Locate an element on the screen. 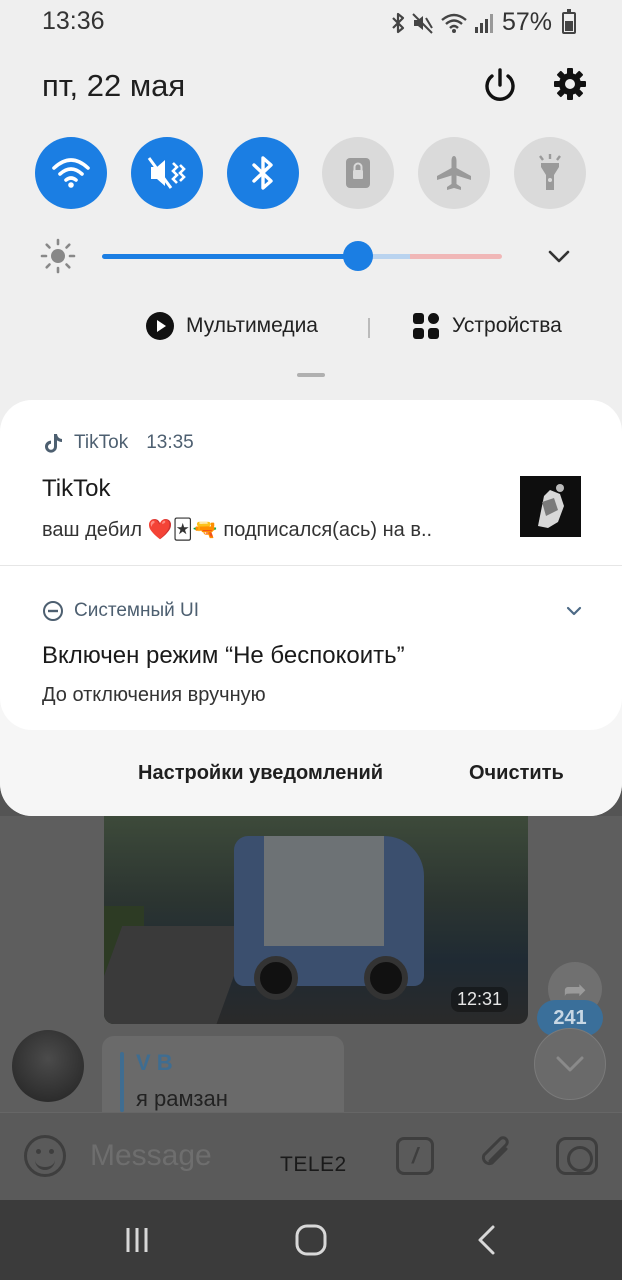  brightness-fill is located at coordinates (230, 256).